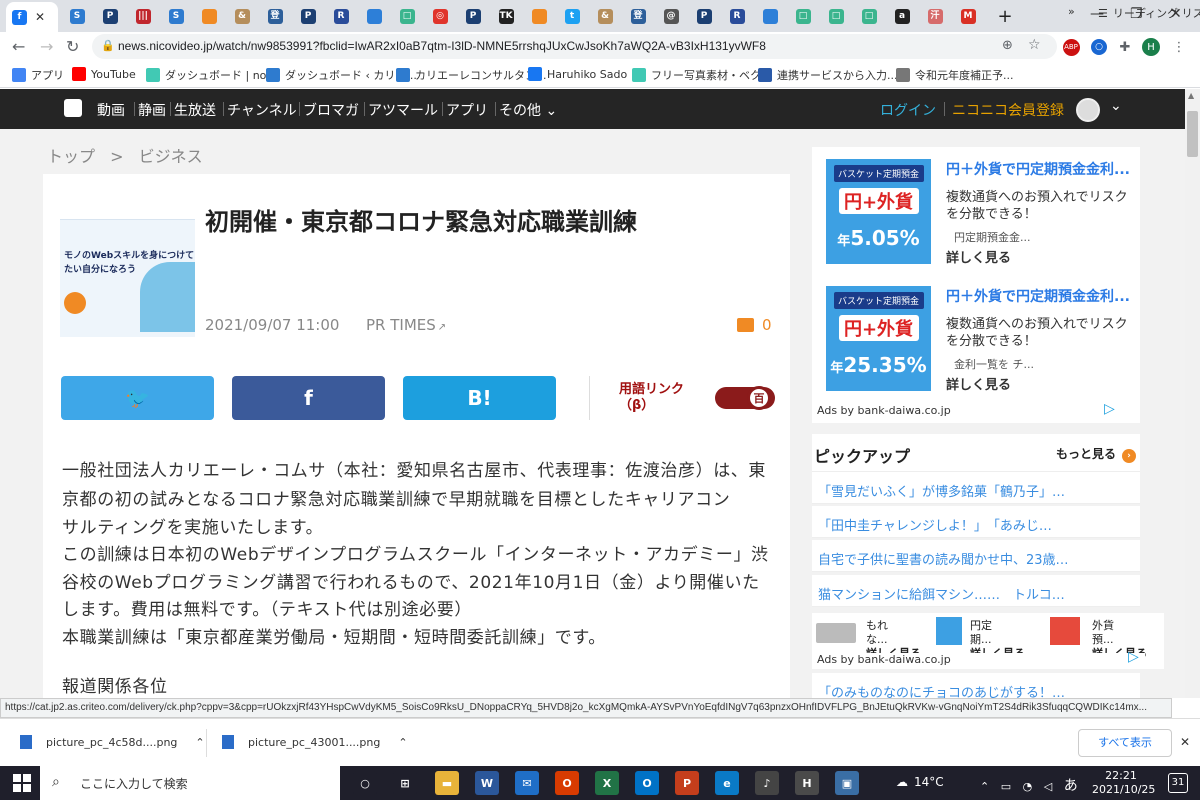  I want to click on notification-badge: 31, so click(1178, 783).